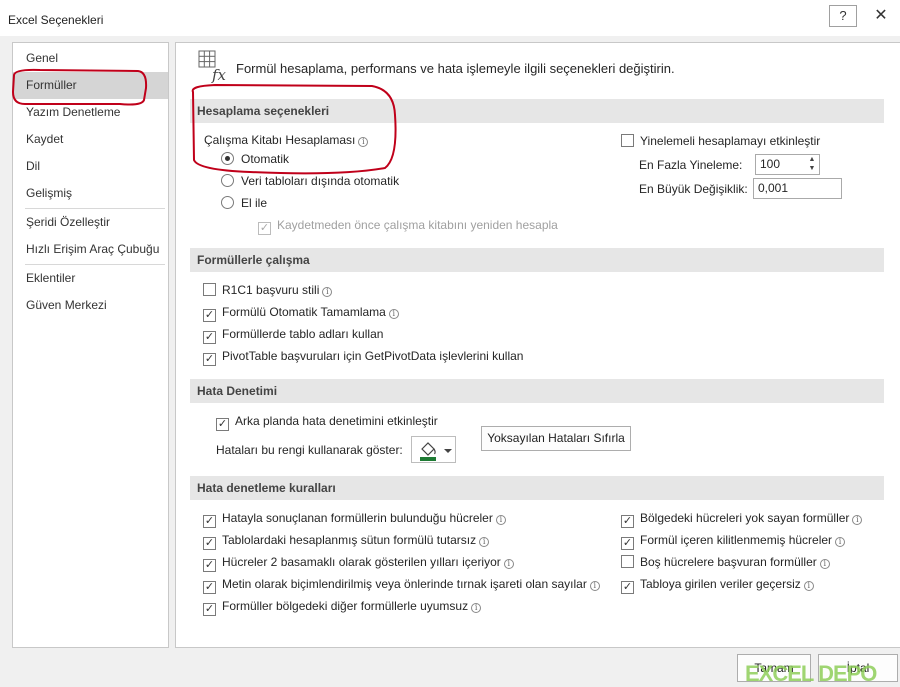 The height and width of the screenshot is (687, 900). Describe the element at coordinates (268, 290) in the screenshot. I see `r1c1-style: R1C1 başvuru stili i` at that location.